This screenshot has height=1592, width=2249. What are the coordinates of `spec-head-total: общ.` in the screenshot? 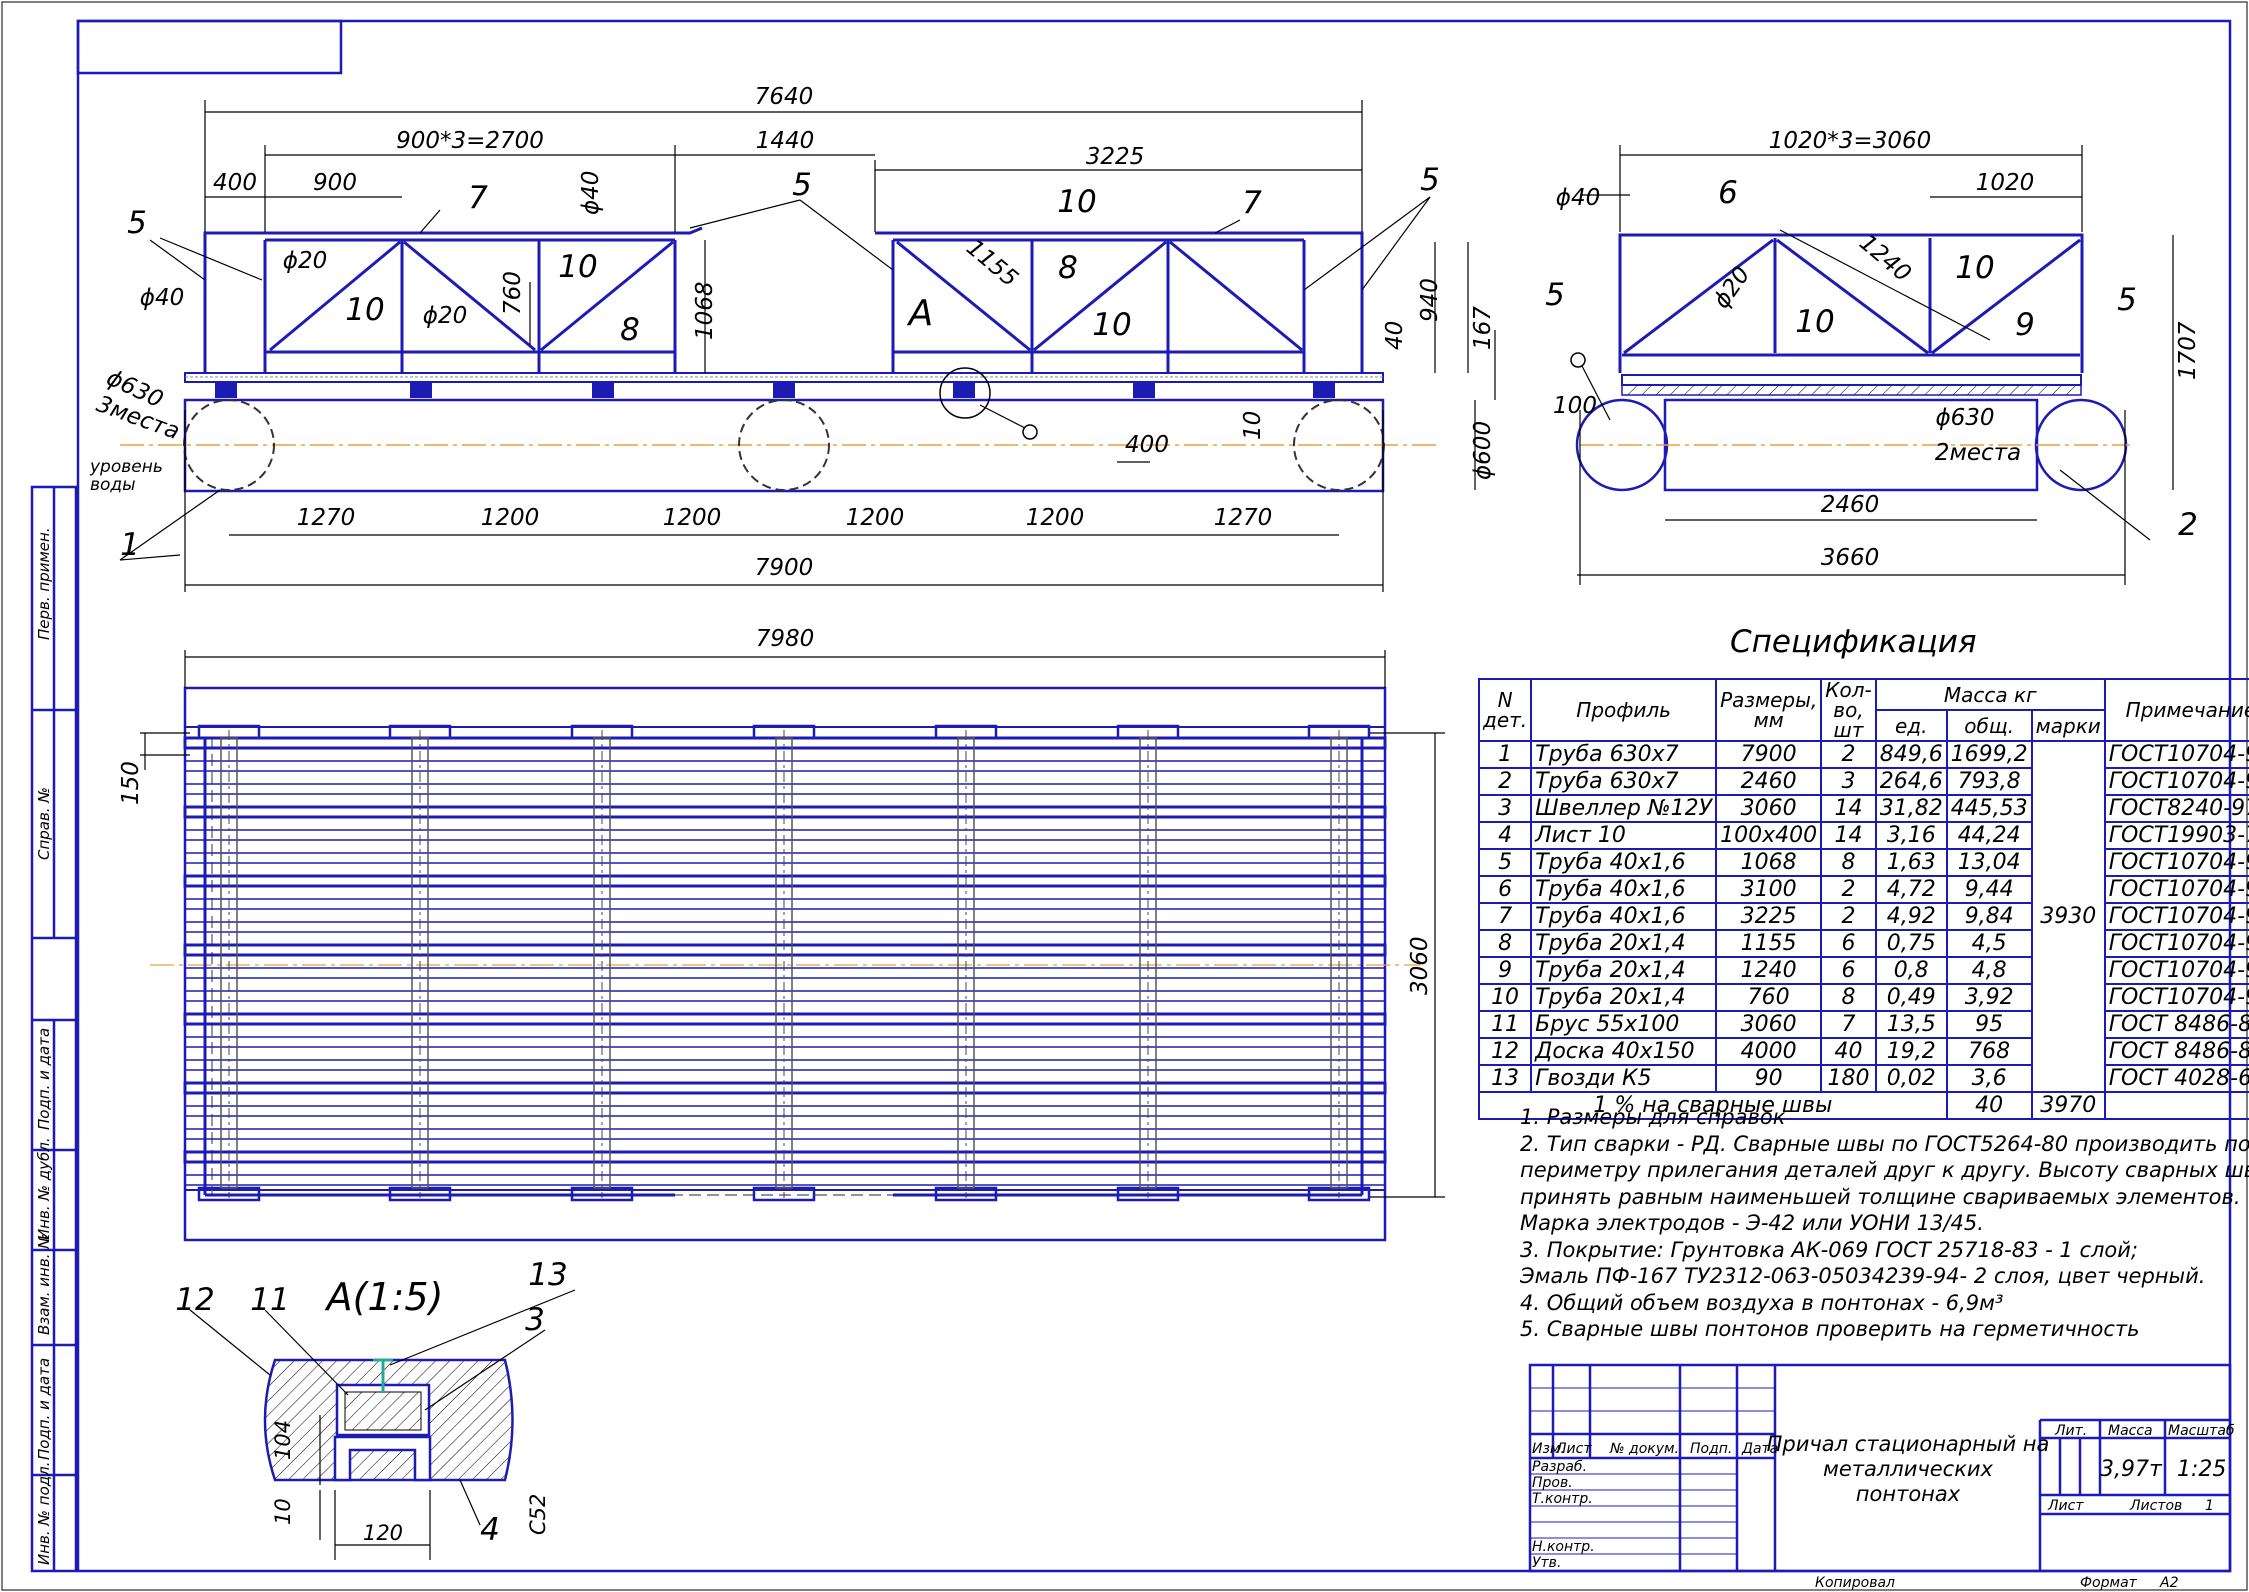 It's located at (1989, 725).